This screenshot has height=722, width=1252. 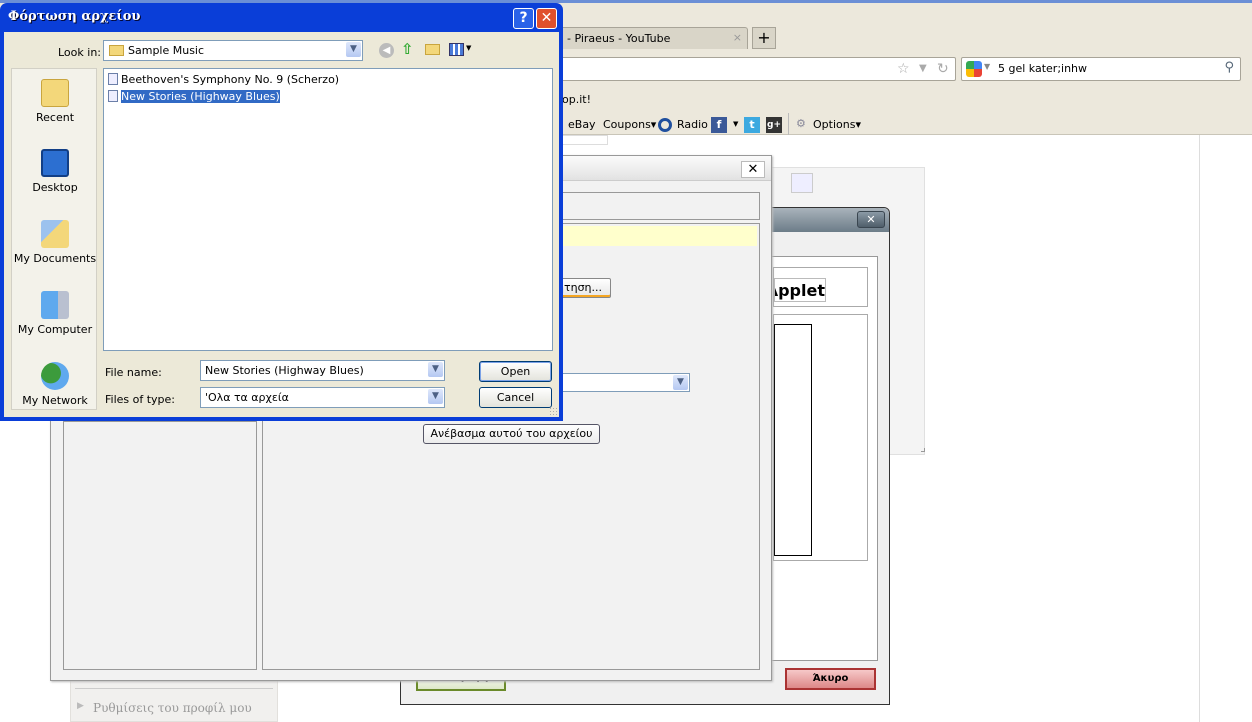 I want to click on engine-dropdown-icon: ▼, so click(x=987, y=66).